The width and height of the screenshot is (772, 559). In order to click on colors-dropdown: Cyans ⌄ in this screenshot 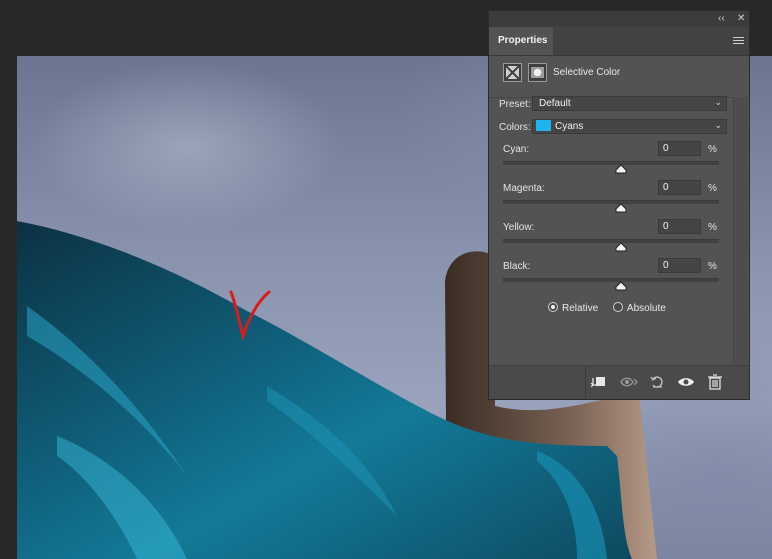, I will do `click(629, 126)`.